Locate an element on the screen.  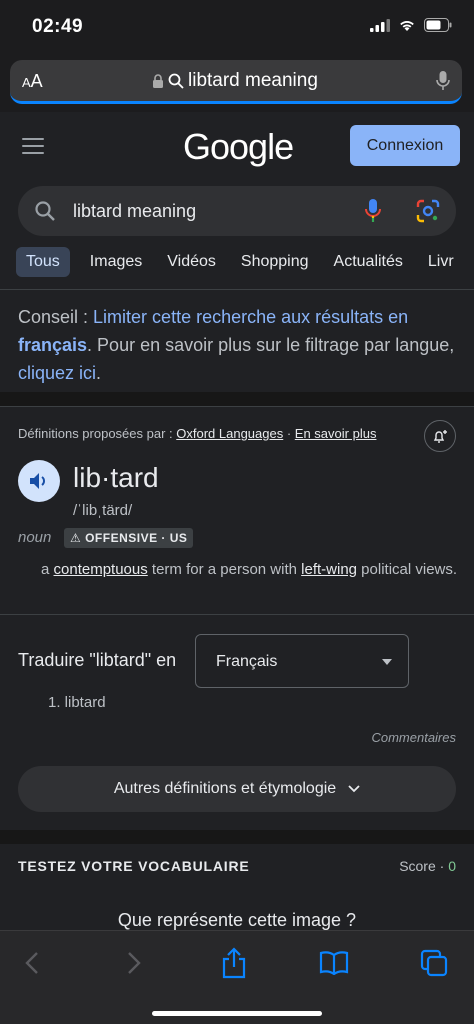
microphone-icon is located at coordinates (443, 81).